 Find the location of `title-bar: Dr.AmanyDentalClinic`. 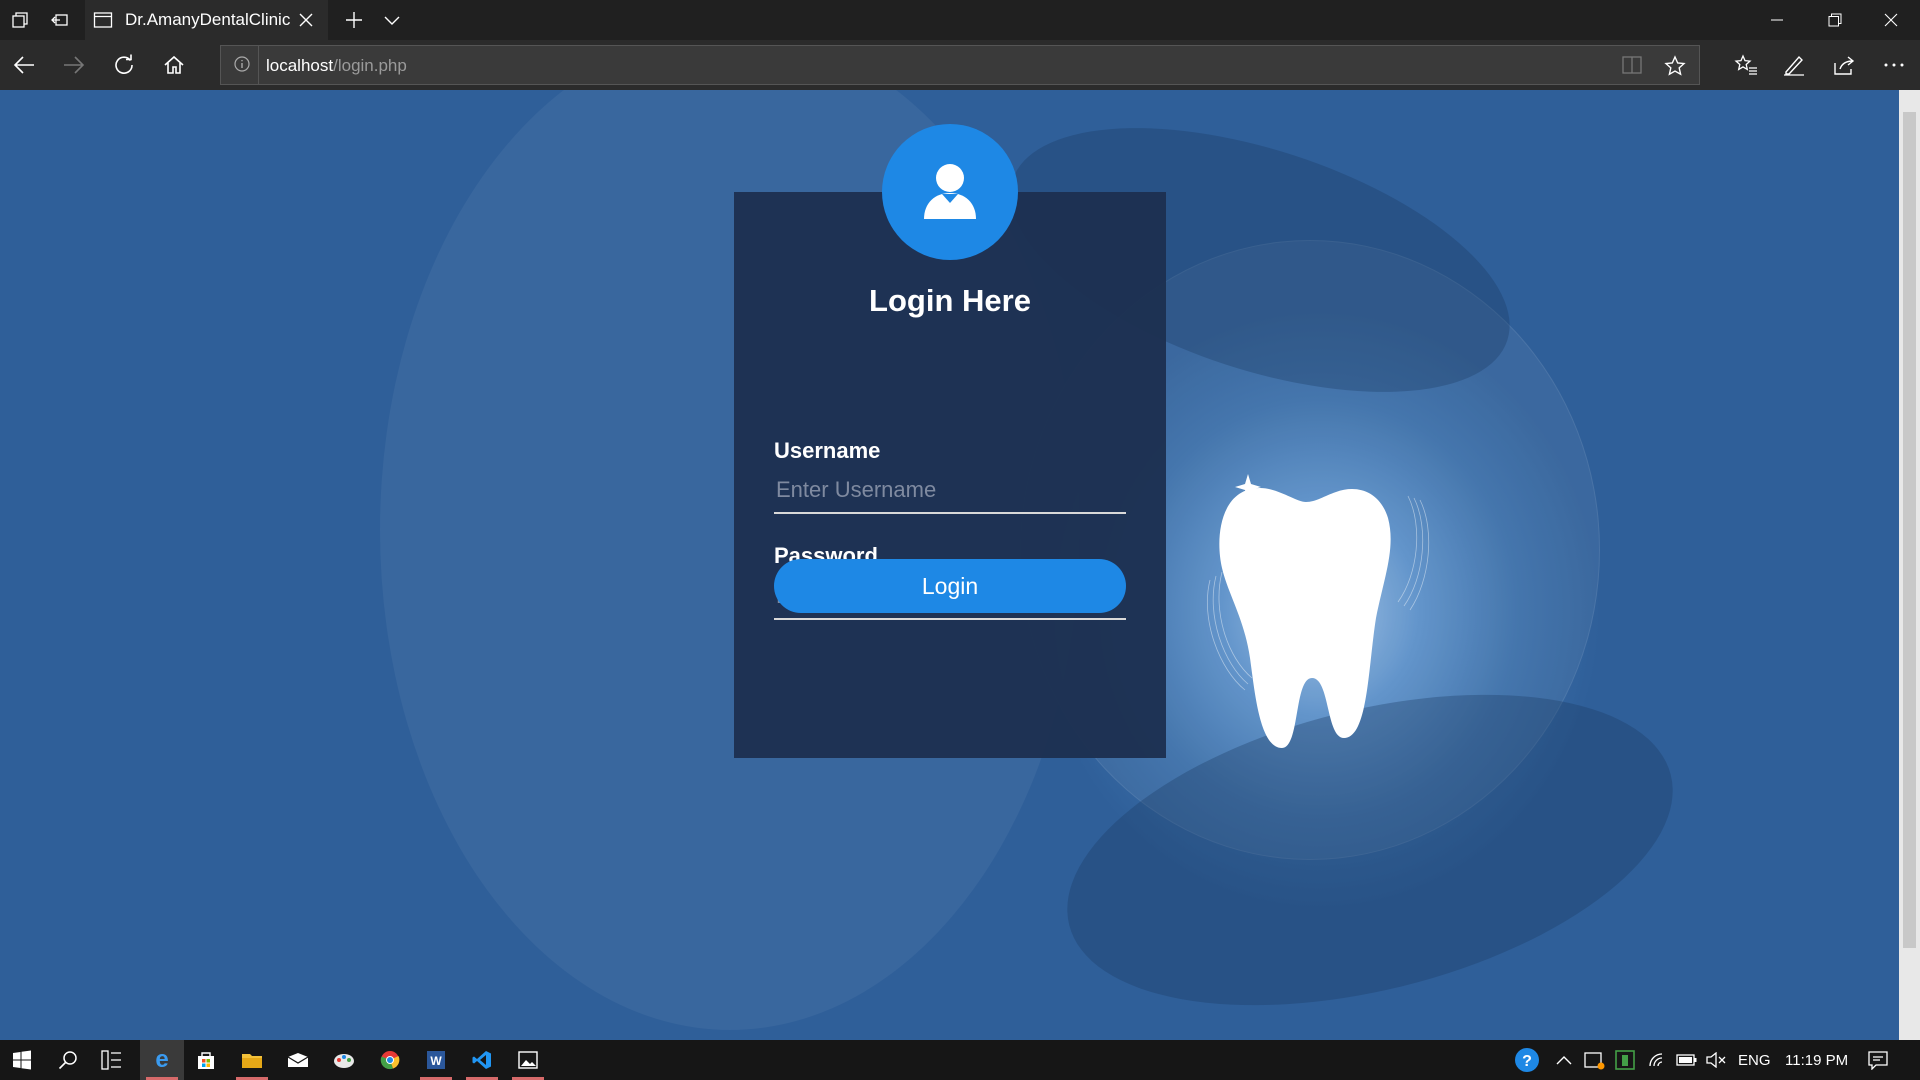

title-bar: Dr.AmanyDentalClinic is located at coordinates (960, 20).